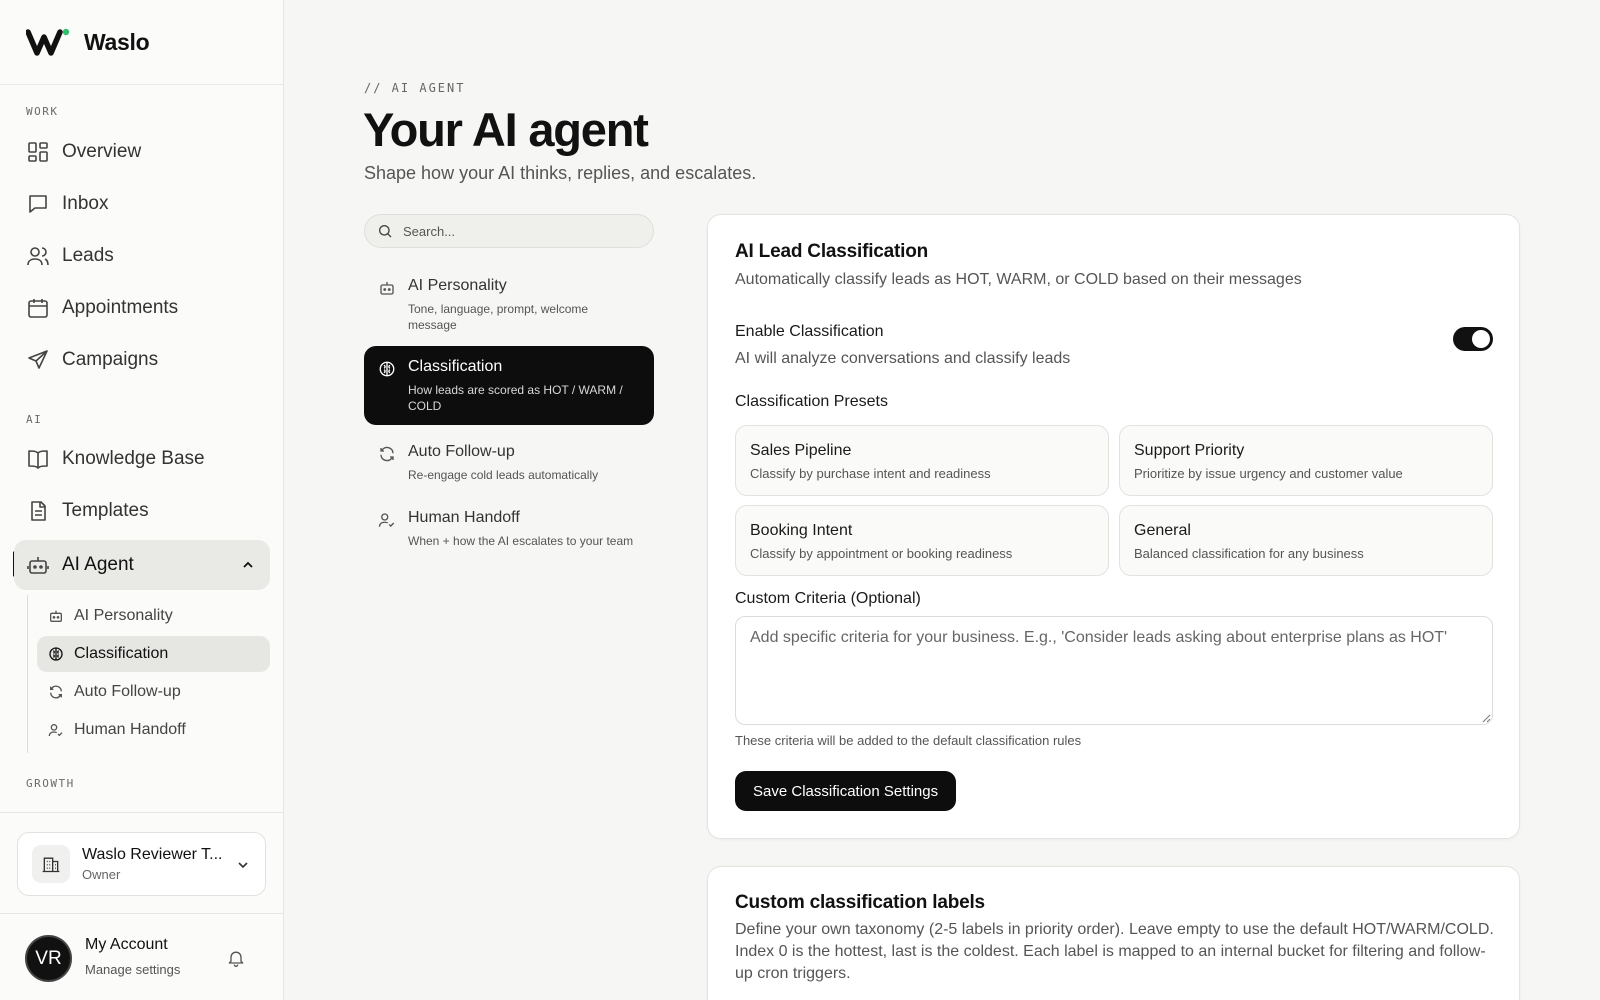  What do you see at coordinates (457, 285) in the screenshot?
I see `subnav-title: AI Personality` at bounding box center [457, 285].